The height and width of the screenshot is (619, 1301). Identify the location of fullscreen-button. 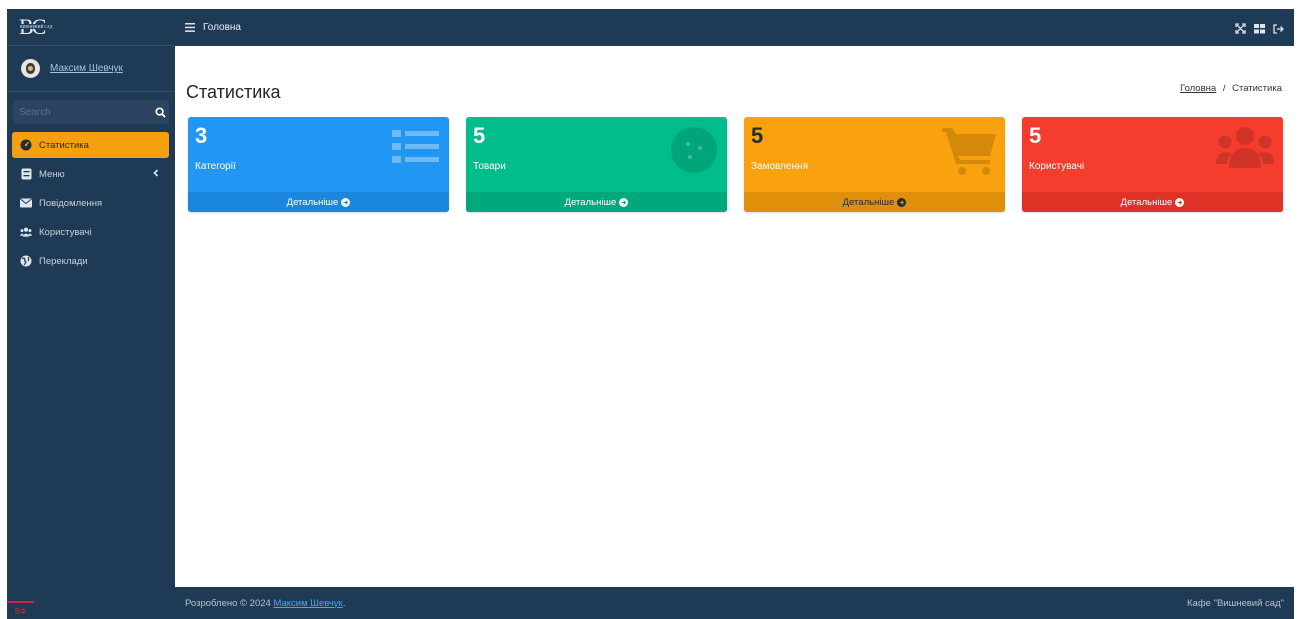
(1240, 30).